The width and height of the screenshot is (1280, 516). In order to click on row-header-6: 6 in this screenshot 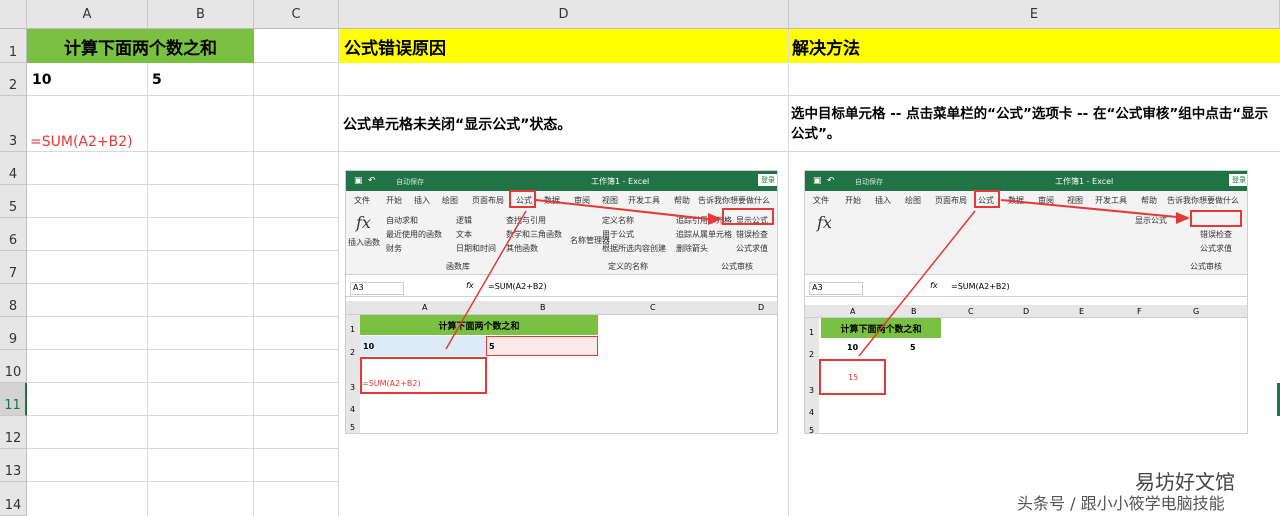, I will do `click(13, 234)`.